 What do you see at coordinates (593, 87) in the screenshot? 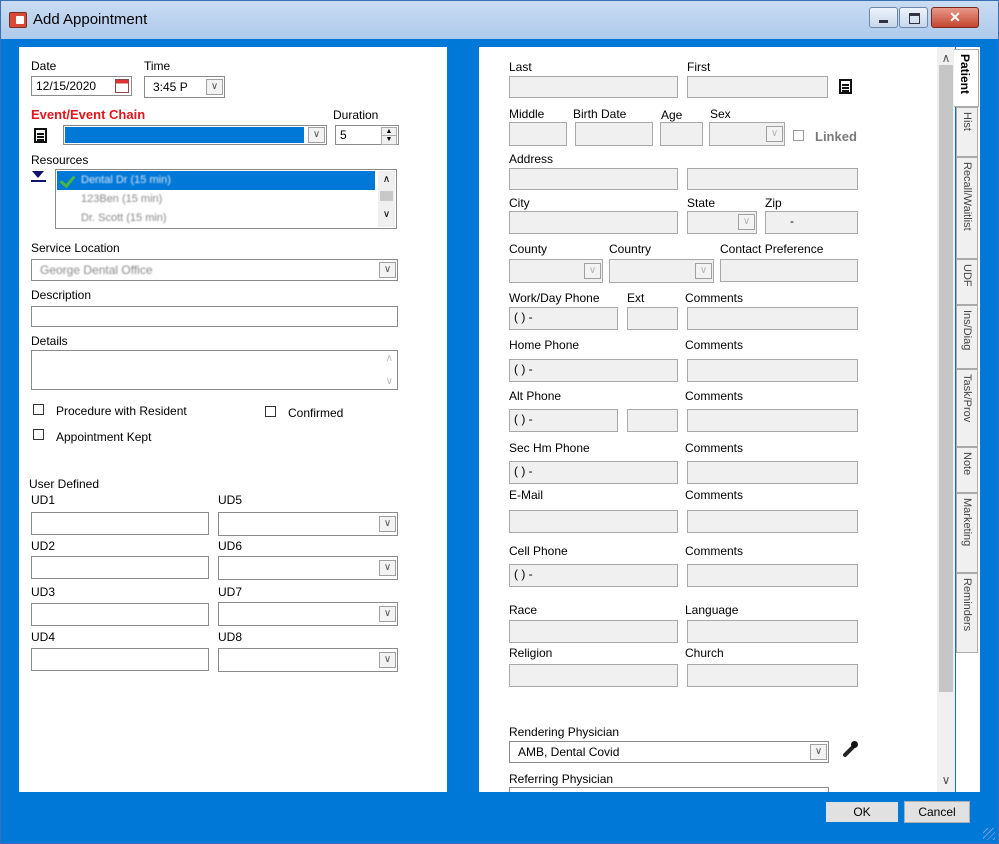
I see `last-name-input` at bounding box center [593, 87].